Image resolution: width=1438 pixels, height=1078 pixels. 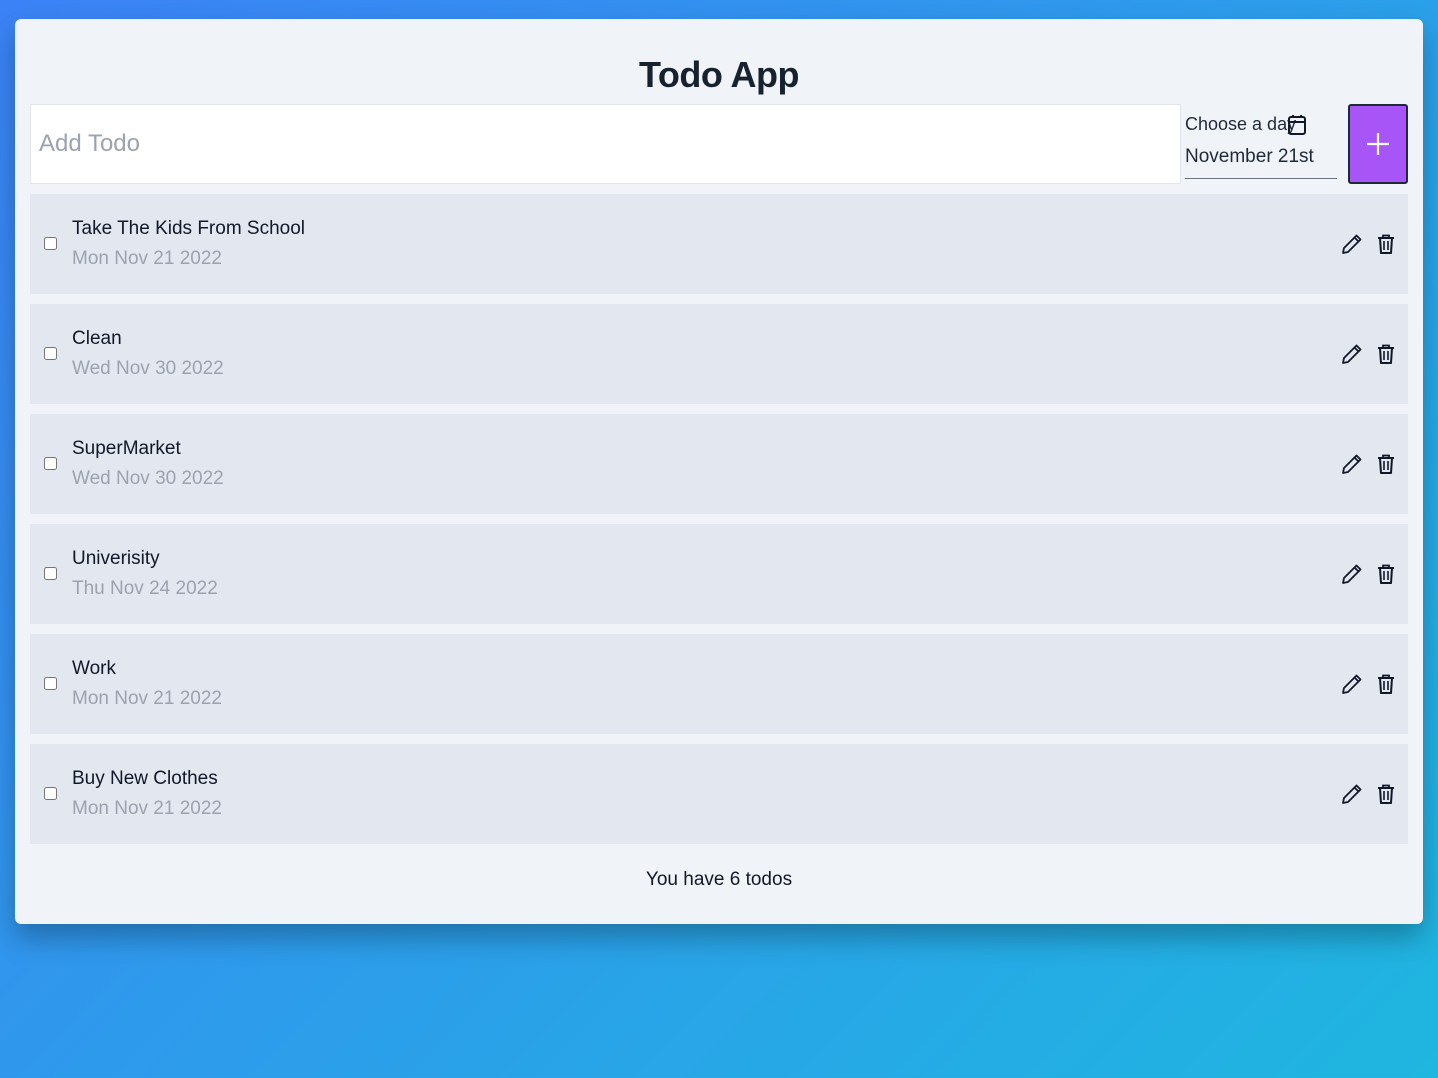 I want to click on date-picker: Choose a day November 21st, so click(x=1261, y=144).